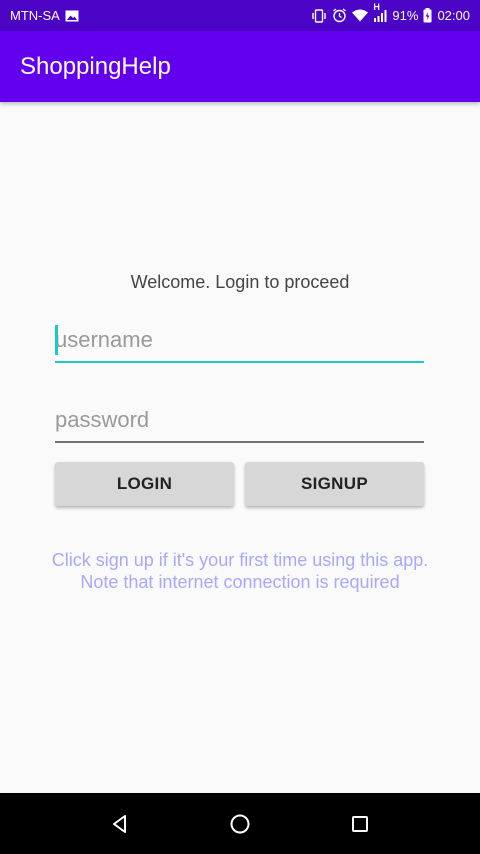 The width and height of the screenshot is (480, 854). Describe the element at coordinates (240, 66) in the screenshot. I see `app-bar: ShoppingHelp` at that location.